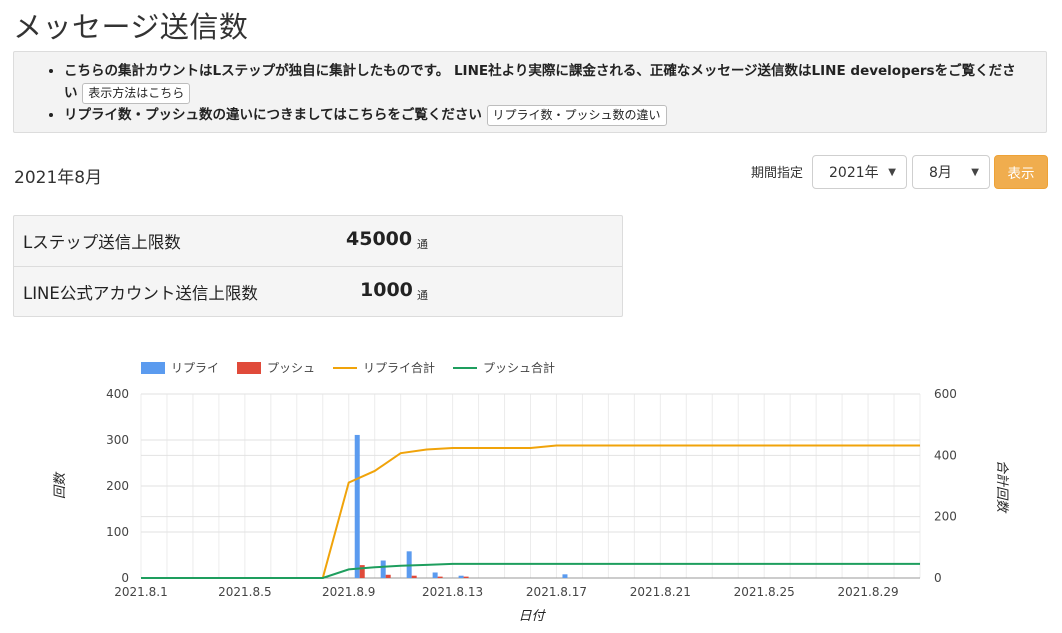 This screenshot has width=1062, height=633. What do you see at coordinates (117, 486) in the screenshot?
I see `y-tick-label: 200` at bounding box center [117, 486].